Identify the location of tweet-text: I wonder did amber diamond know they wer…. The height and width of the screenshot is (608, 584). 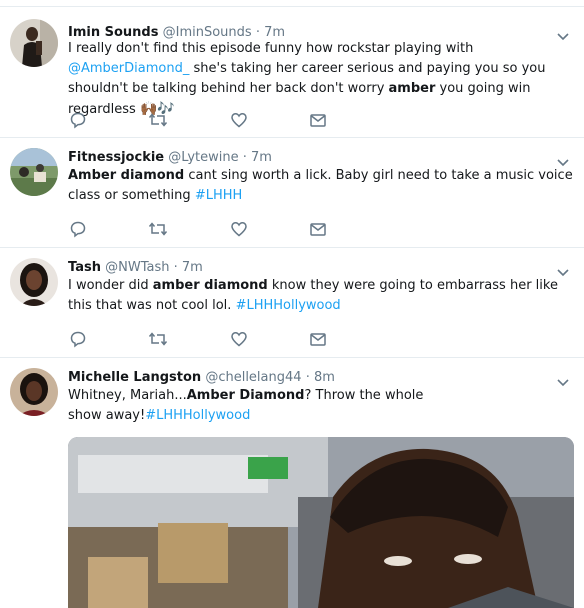
(321, 296).